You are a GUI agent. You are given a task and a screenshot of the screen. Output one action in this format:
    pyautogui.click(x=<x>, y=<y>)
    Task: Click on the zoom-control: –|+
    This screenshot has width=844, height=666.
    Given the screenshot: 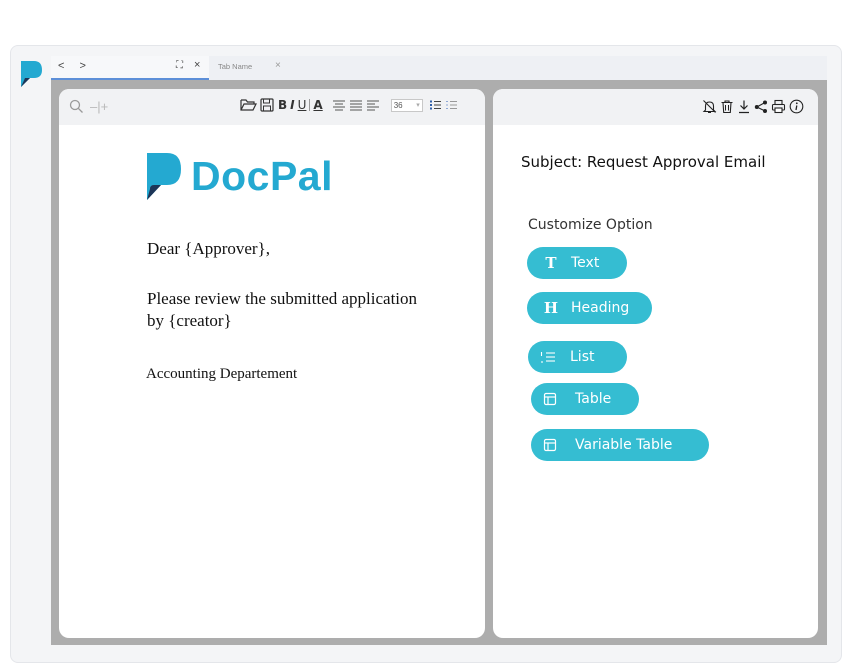 What is the action you would take?
    pyautogui.click(x=99, y=106)
    